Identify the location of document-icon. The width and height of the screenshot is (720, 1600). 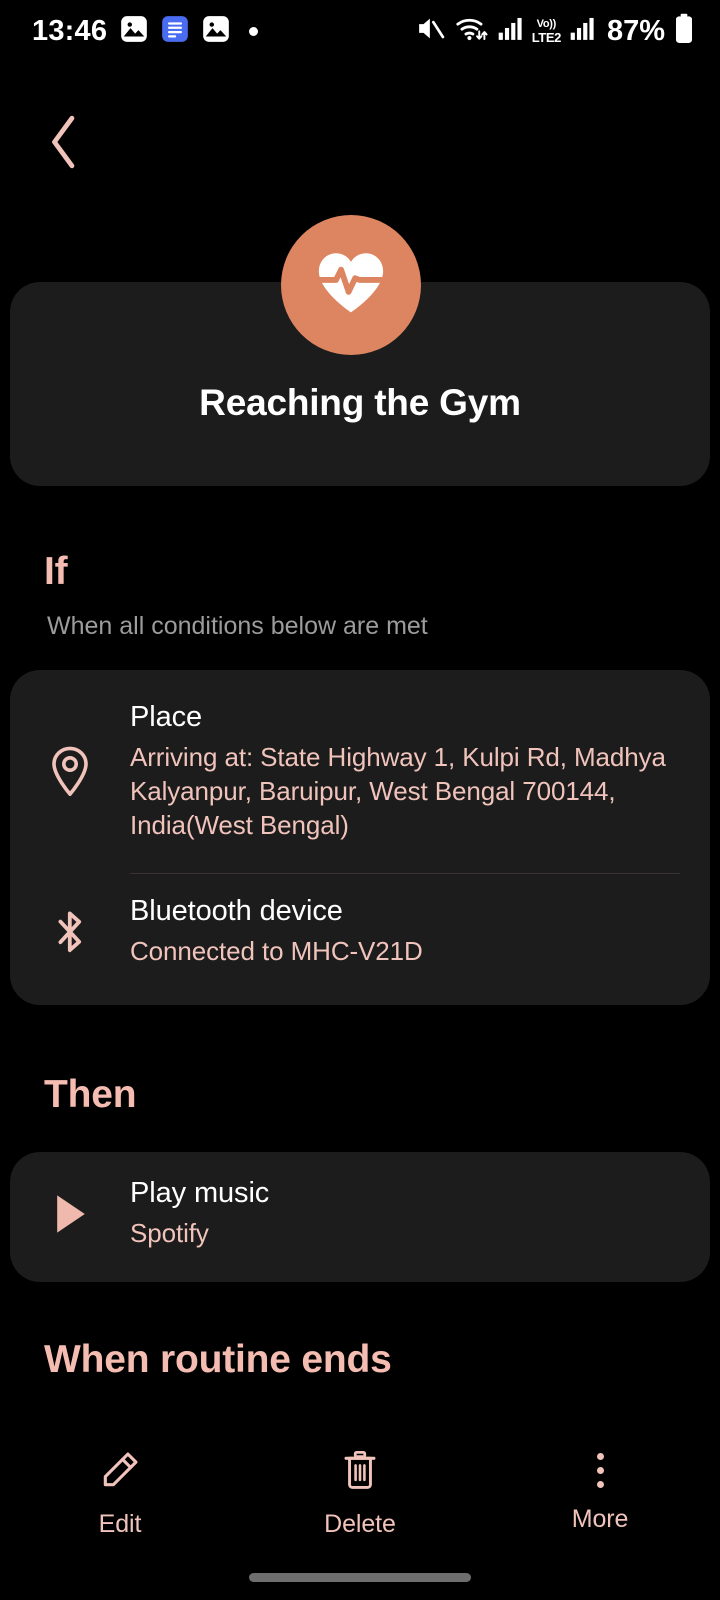
(175, 31).